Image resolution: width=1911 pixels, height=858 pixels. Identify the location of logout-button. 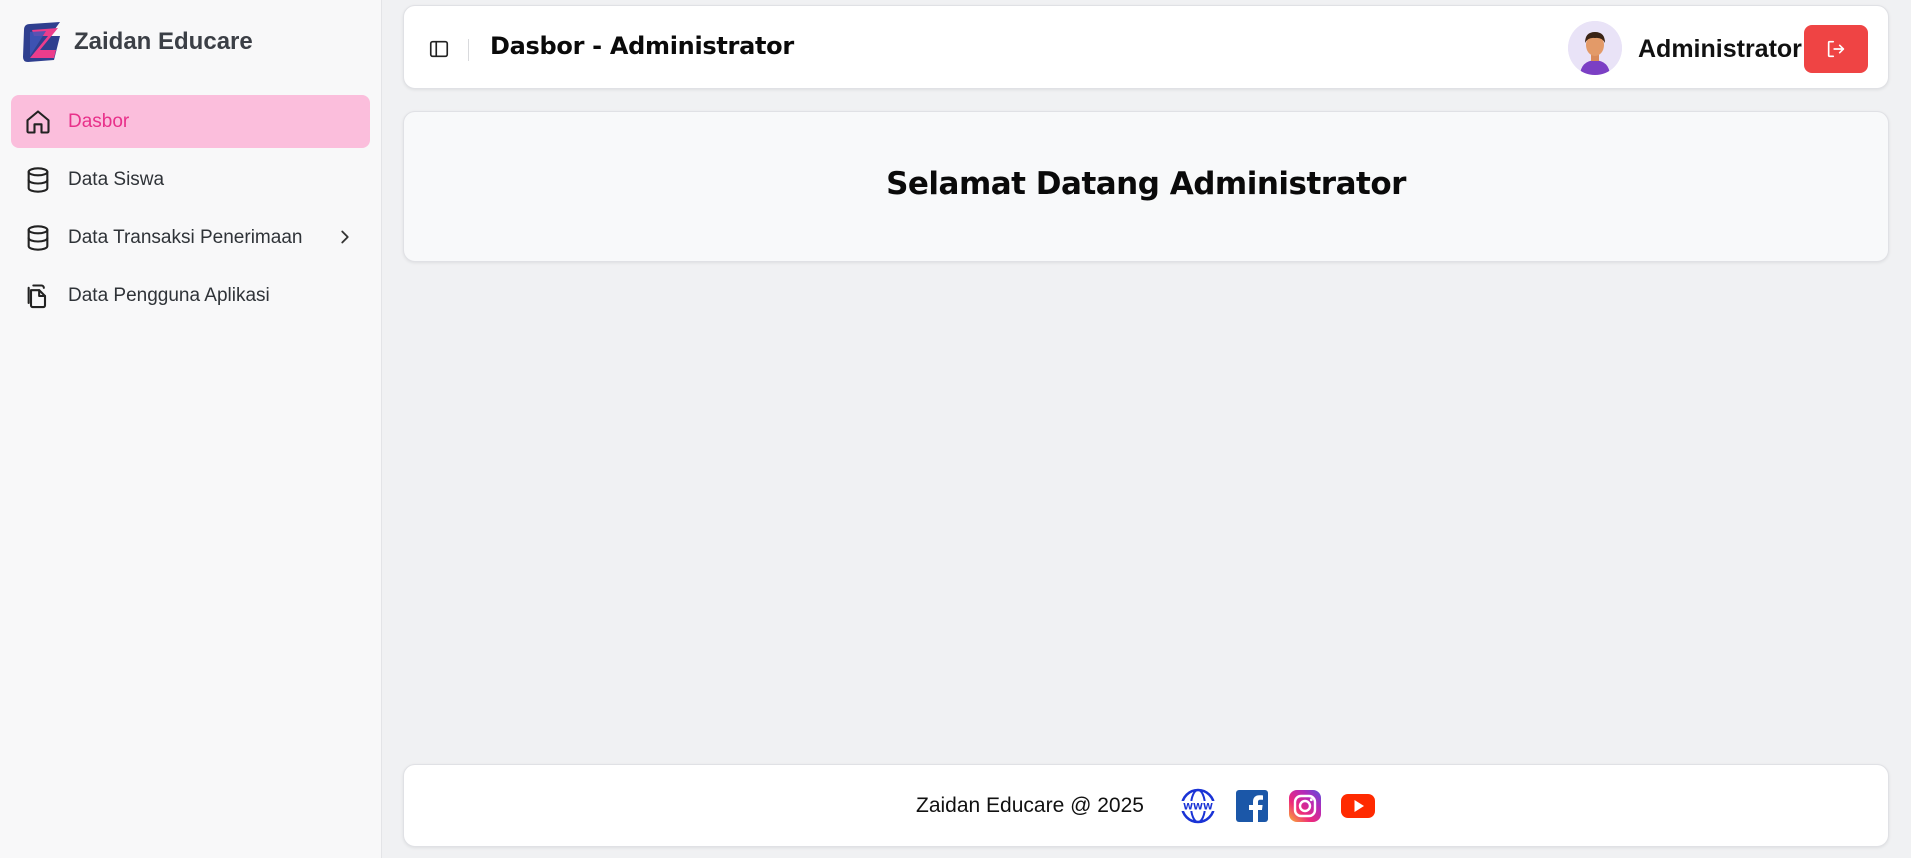
(1836, 49).